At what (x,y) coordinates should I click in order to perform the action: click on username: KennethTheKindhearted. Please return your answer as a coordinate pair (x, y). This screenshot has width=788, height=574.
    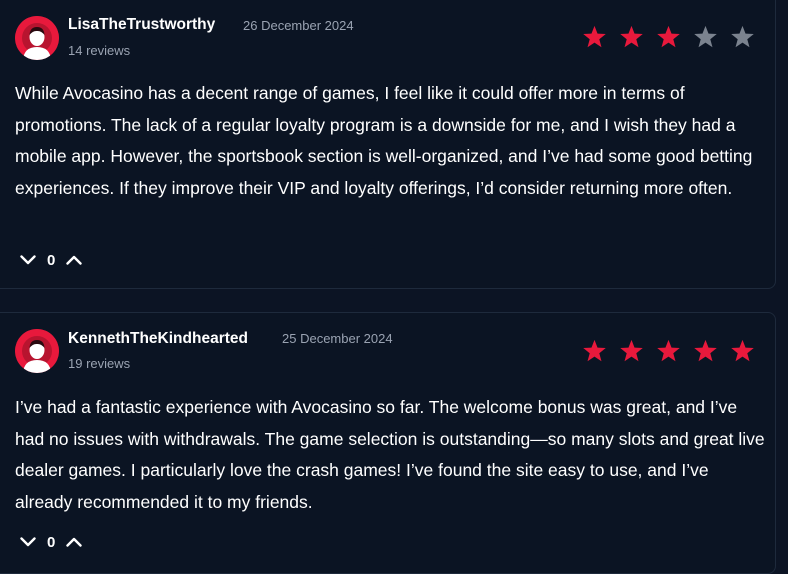
    Looking at the image, I should click on (158, 339).